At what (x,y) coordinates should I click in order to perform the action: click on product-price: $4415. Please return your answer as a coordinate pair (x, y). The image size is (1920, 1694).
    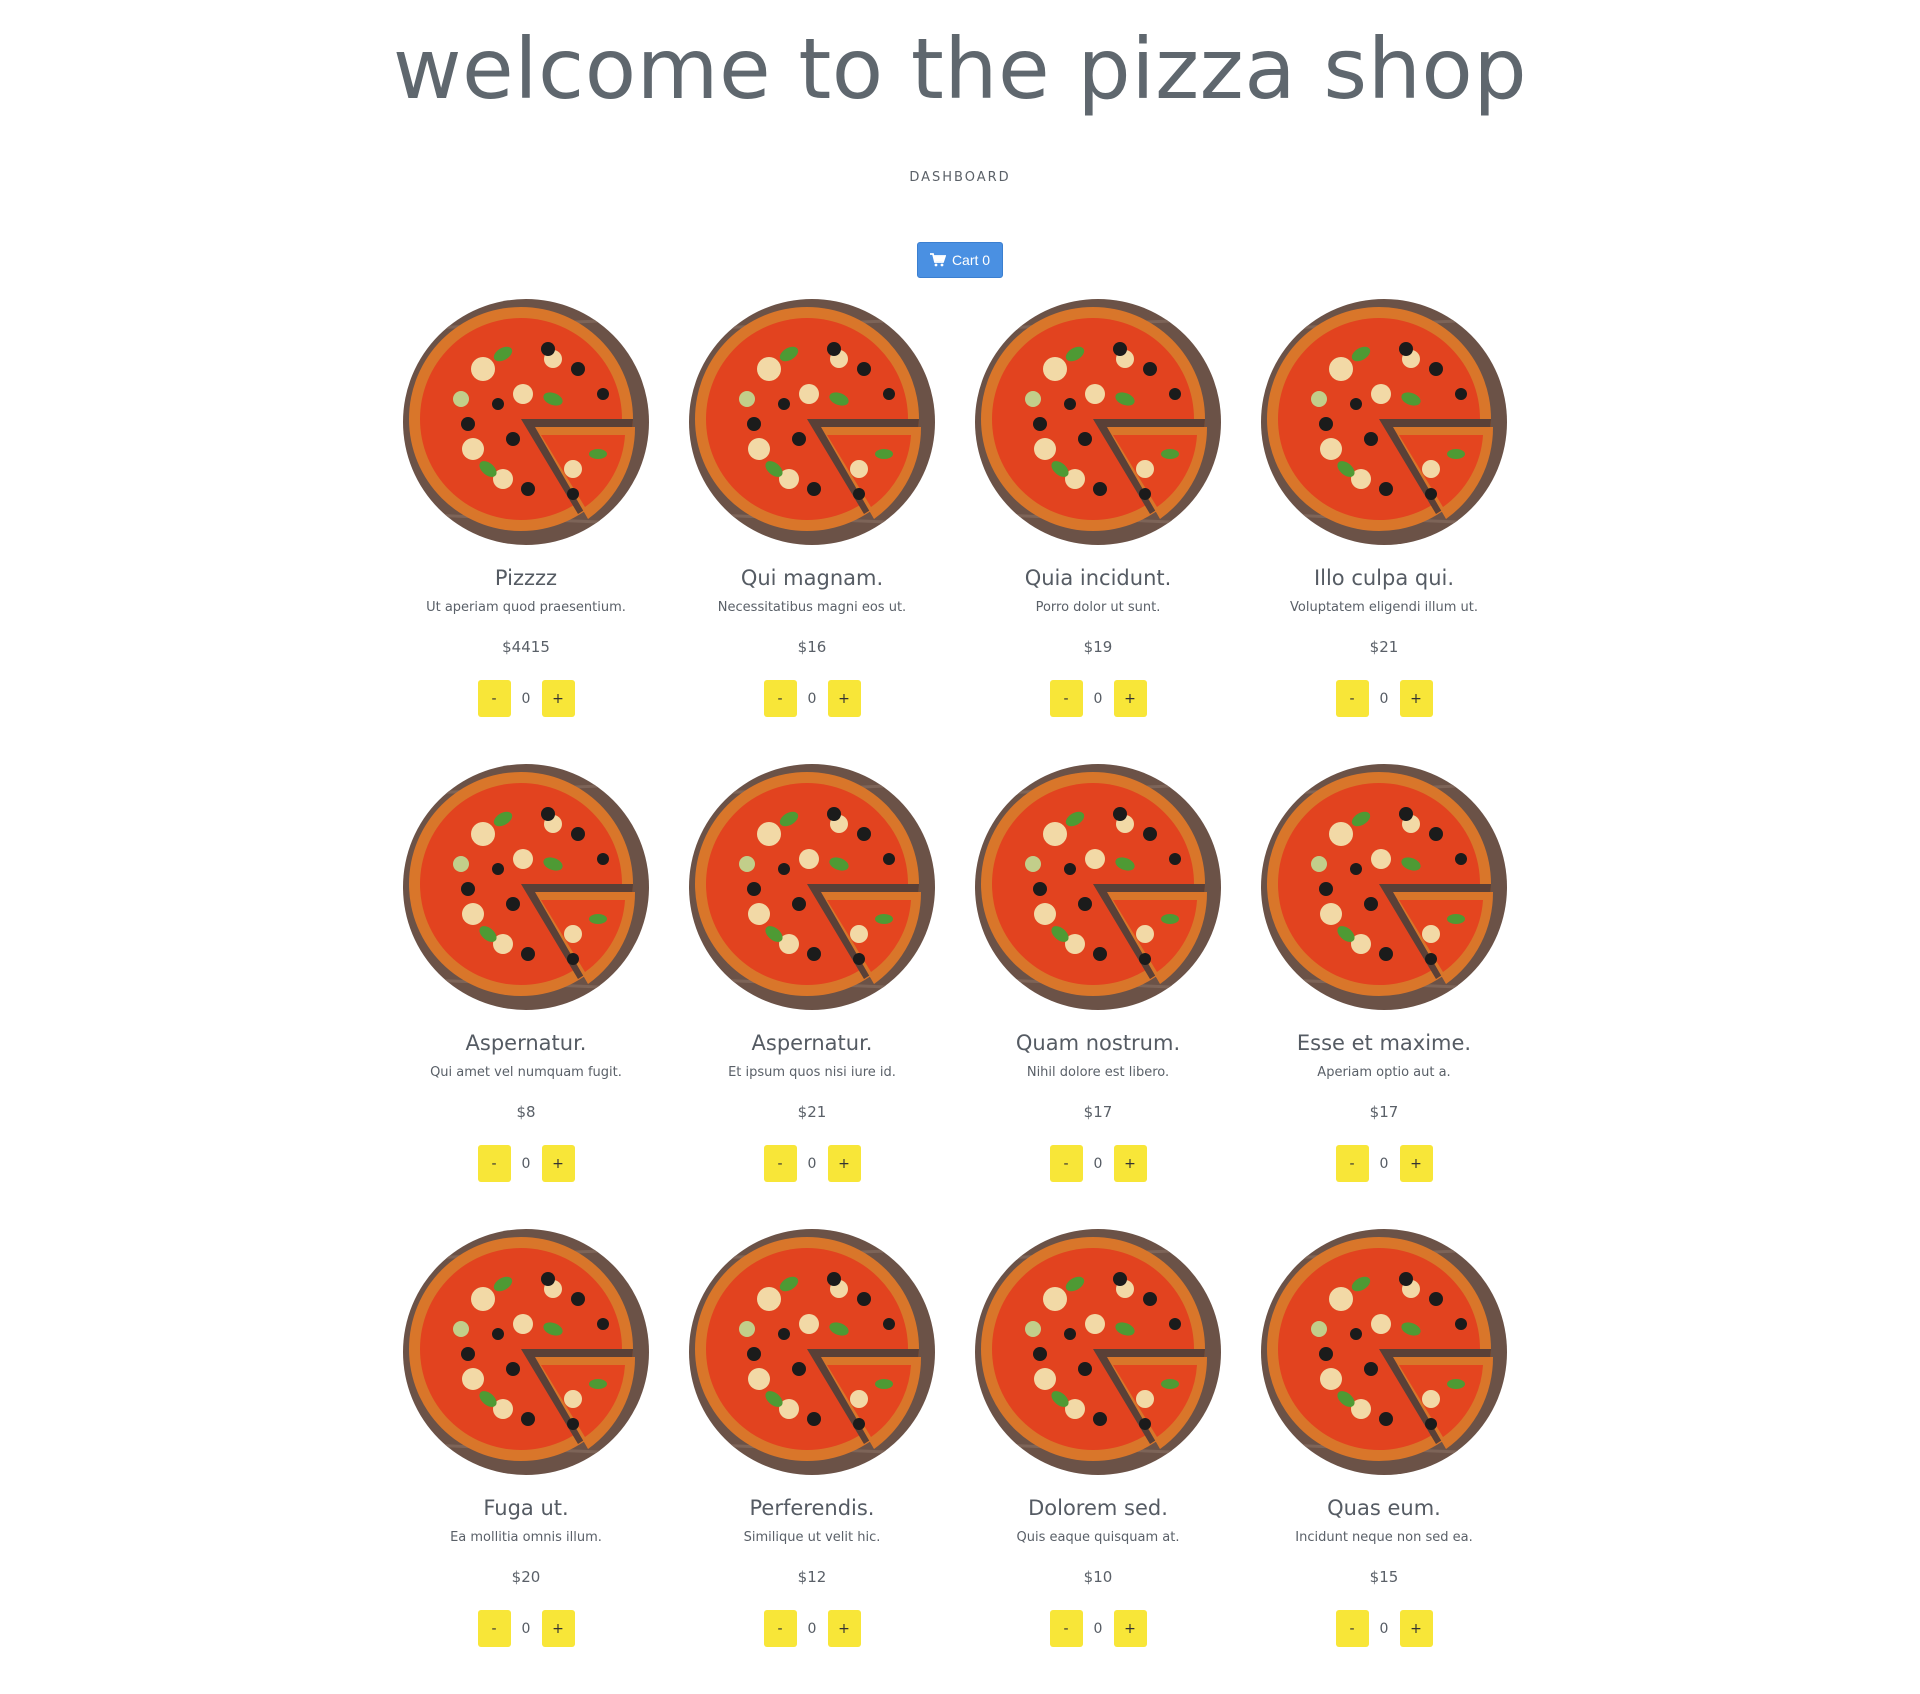
    Looking at the image, I should click on (526, 647).